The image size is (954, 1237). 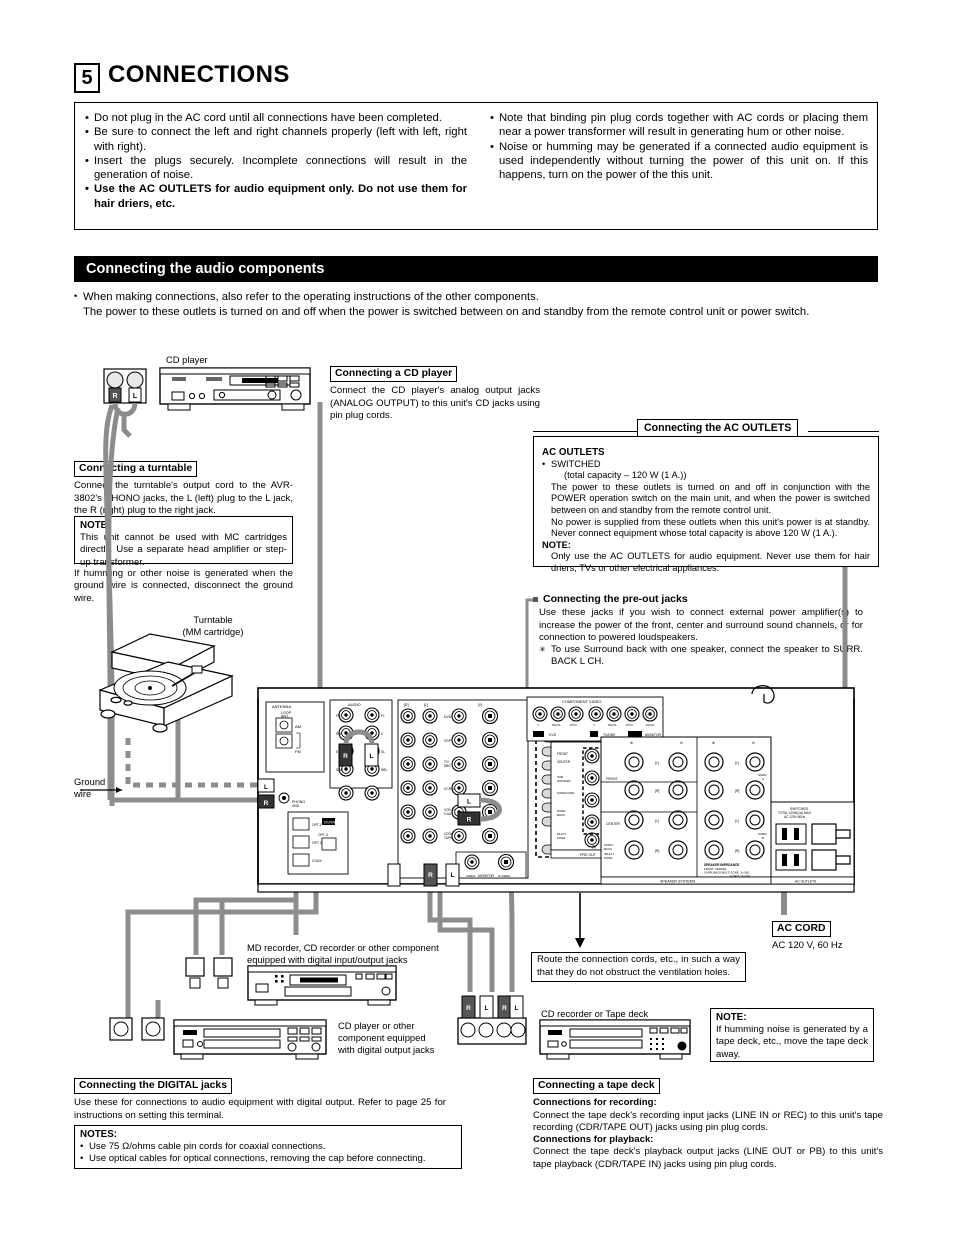 What do you see at coordinates (382, 1037) in the screenshot?
I see `cd-digital-line2: component equipped` at bounding box center [382, 1037].